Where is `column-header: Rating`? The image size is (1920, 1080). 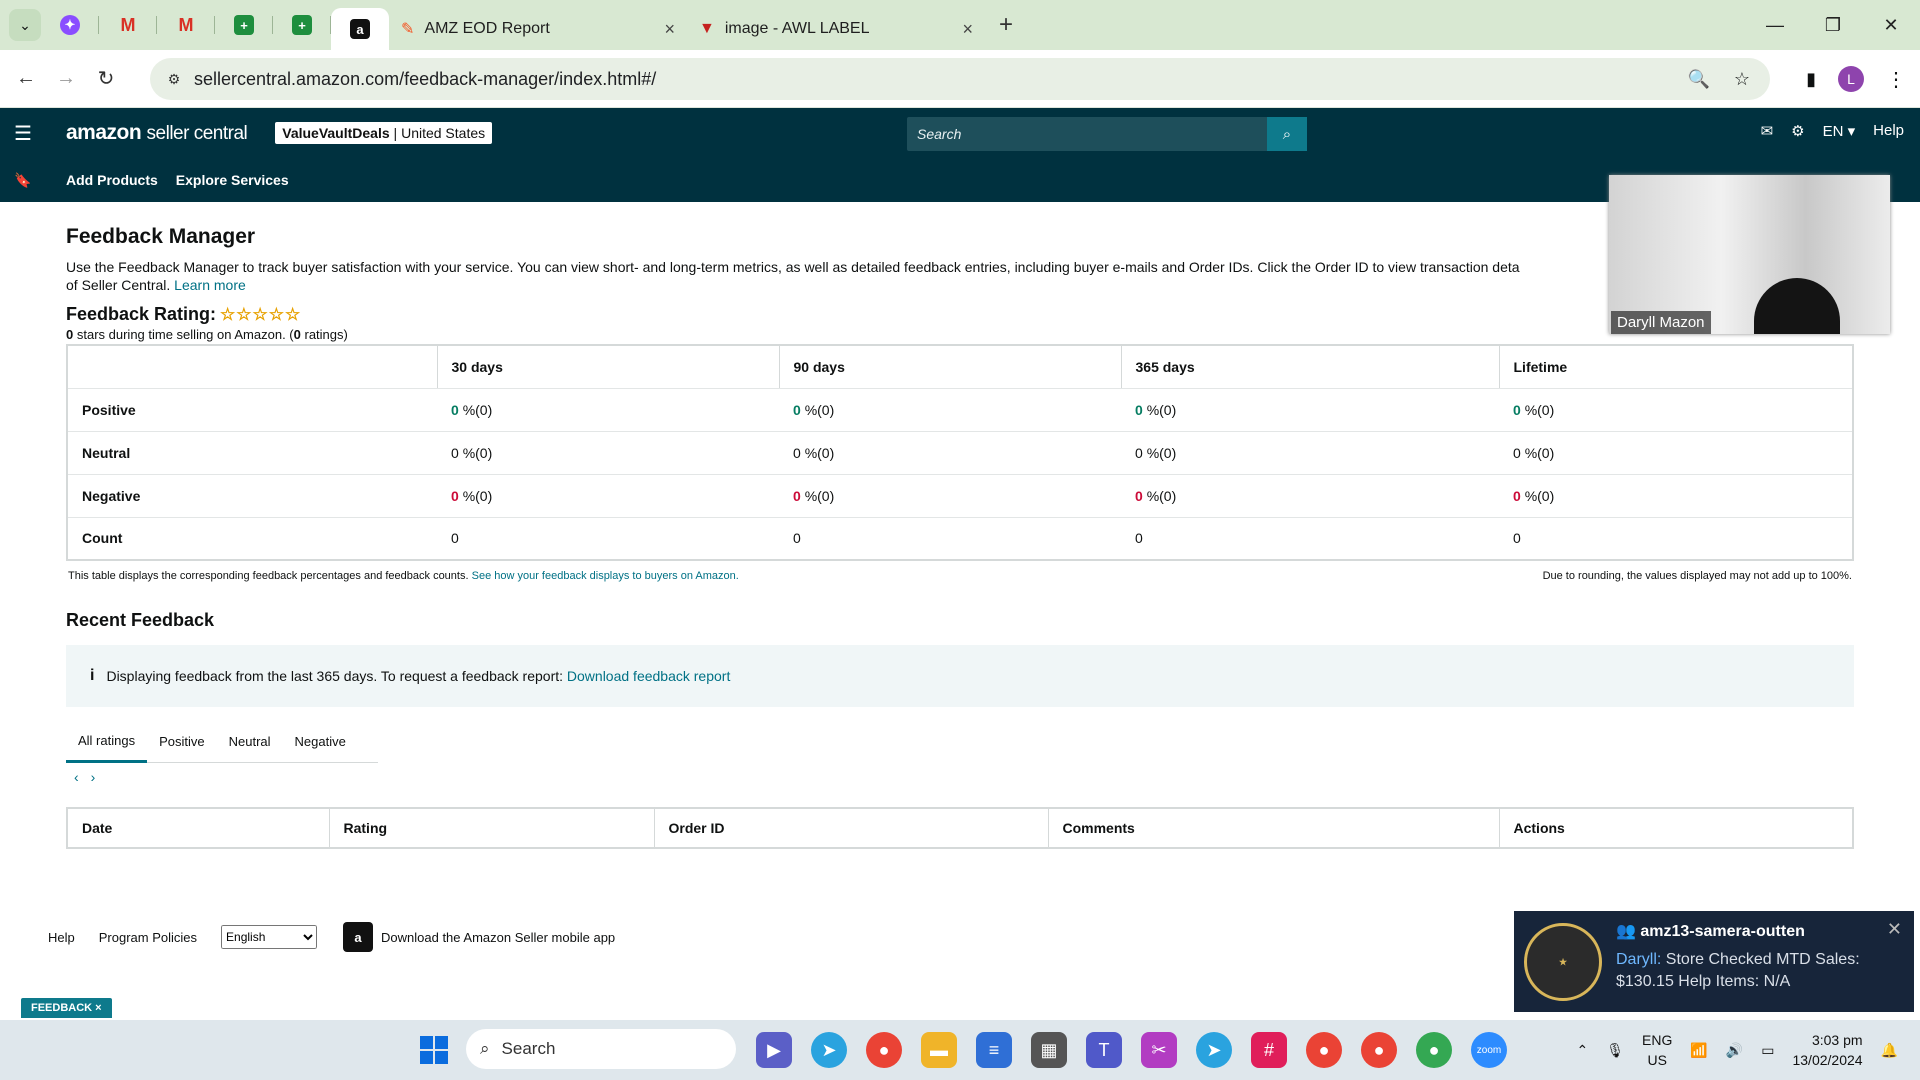 column-header: Rating is located at coordinates (491, 828).